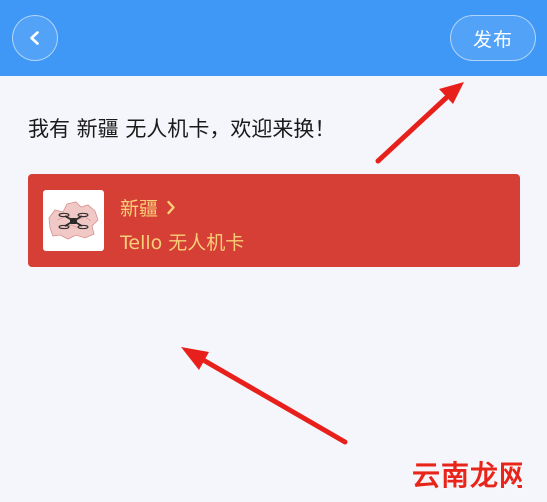  I want to click on chevron-right-icon, so click(171, 207).